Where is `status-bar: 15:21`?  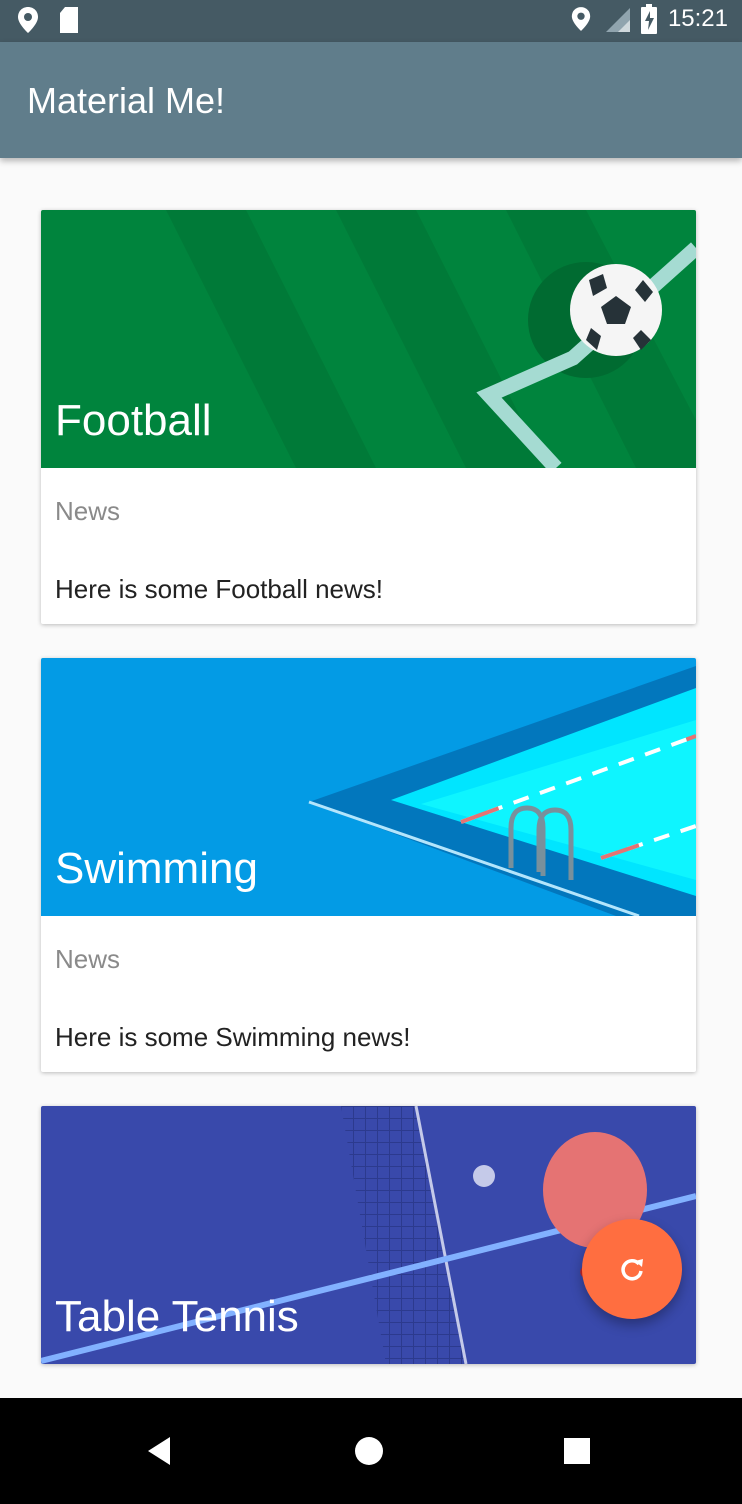 status-bar: 15:21 is located at coordinates (371, 21).